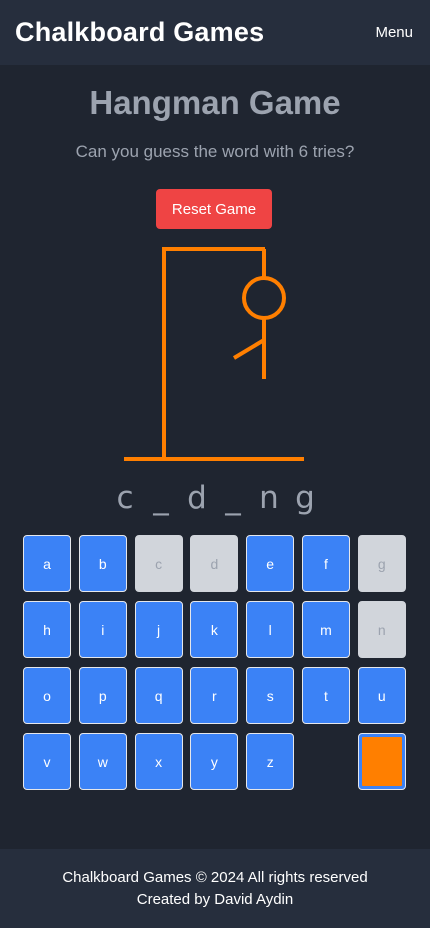 This screenshot has width=430, height=928. I want to click on key-w: w, so click(102, 761).